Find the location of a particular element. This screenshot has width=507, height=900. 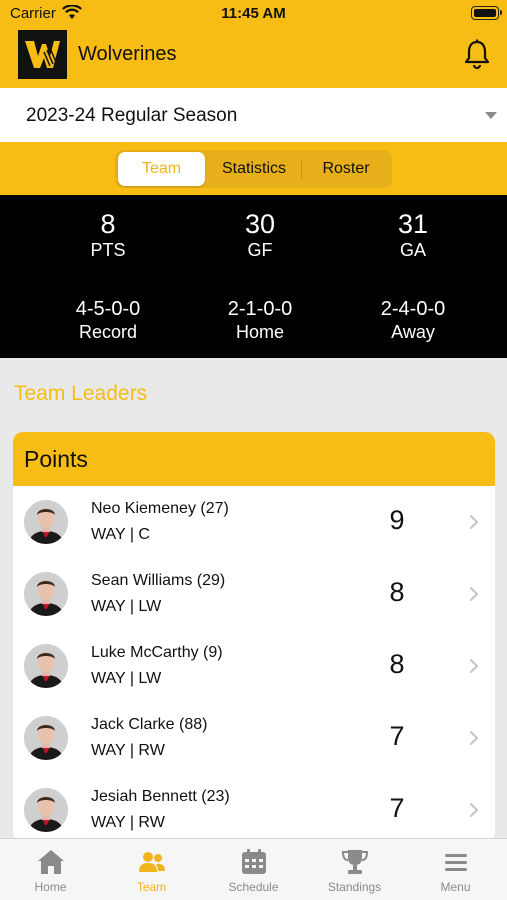

team-name: Wolverines is located at coordinates (127, 54).